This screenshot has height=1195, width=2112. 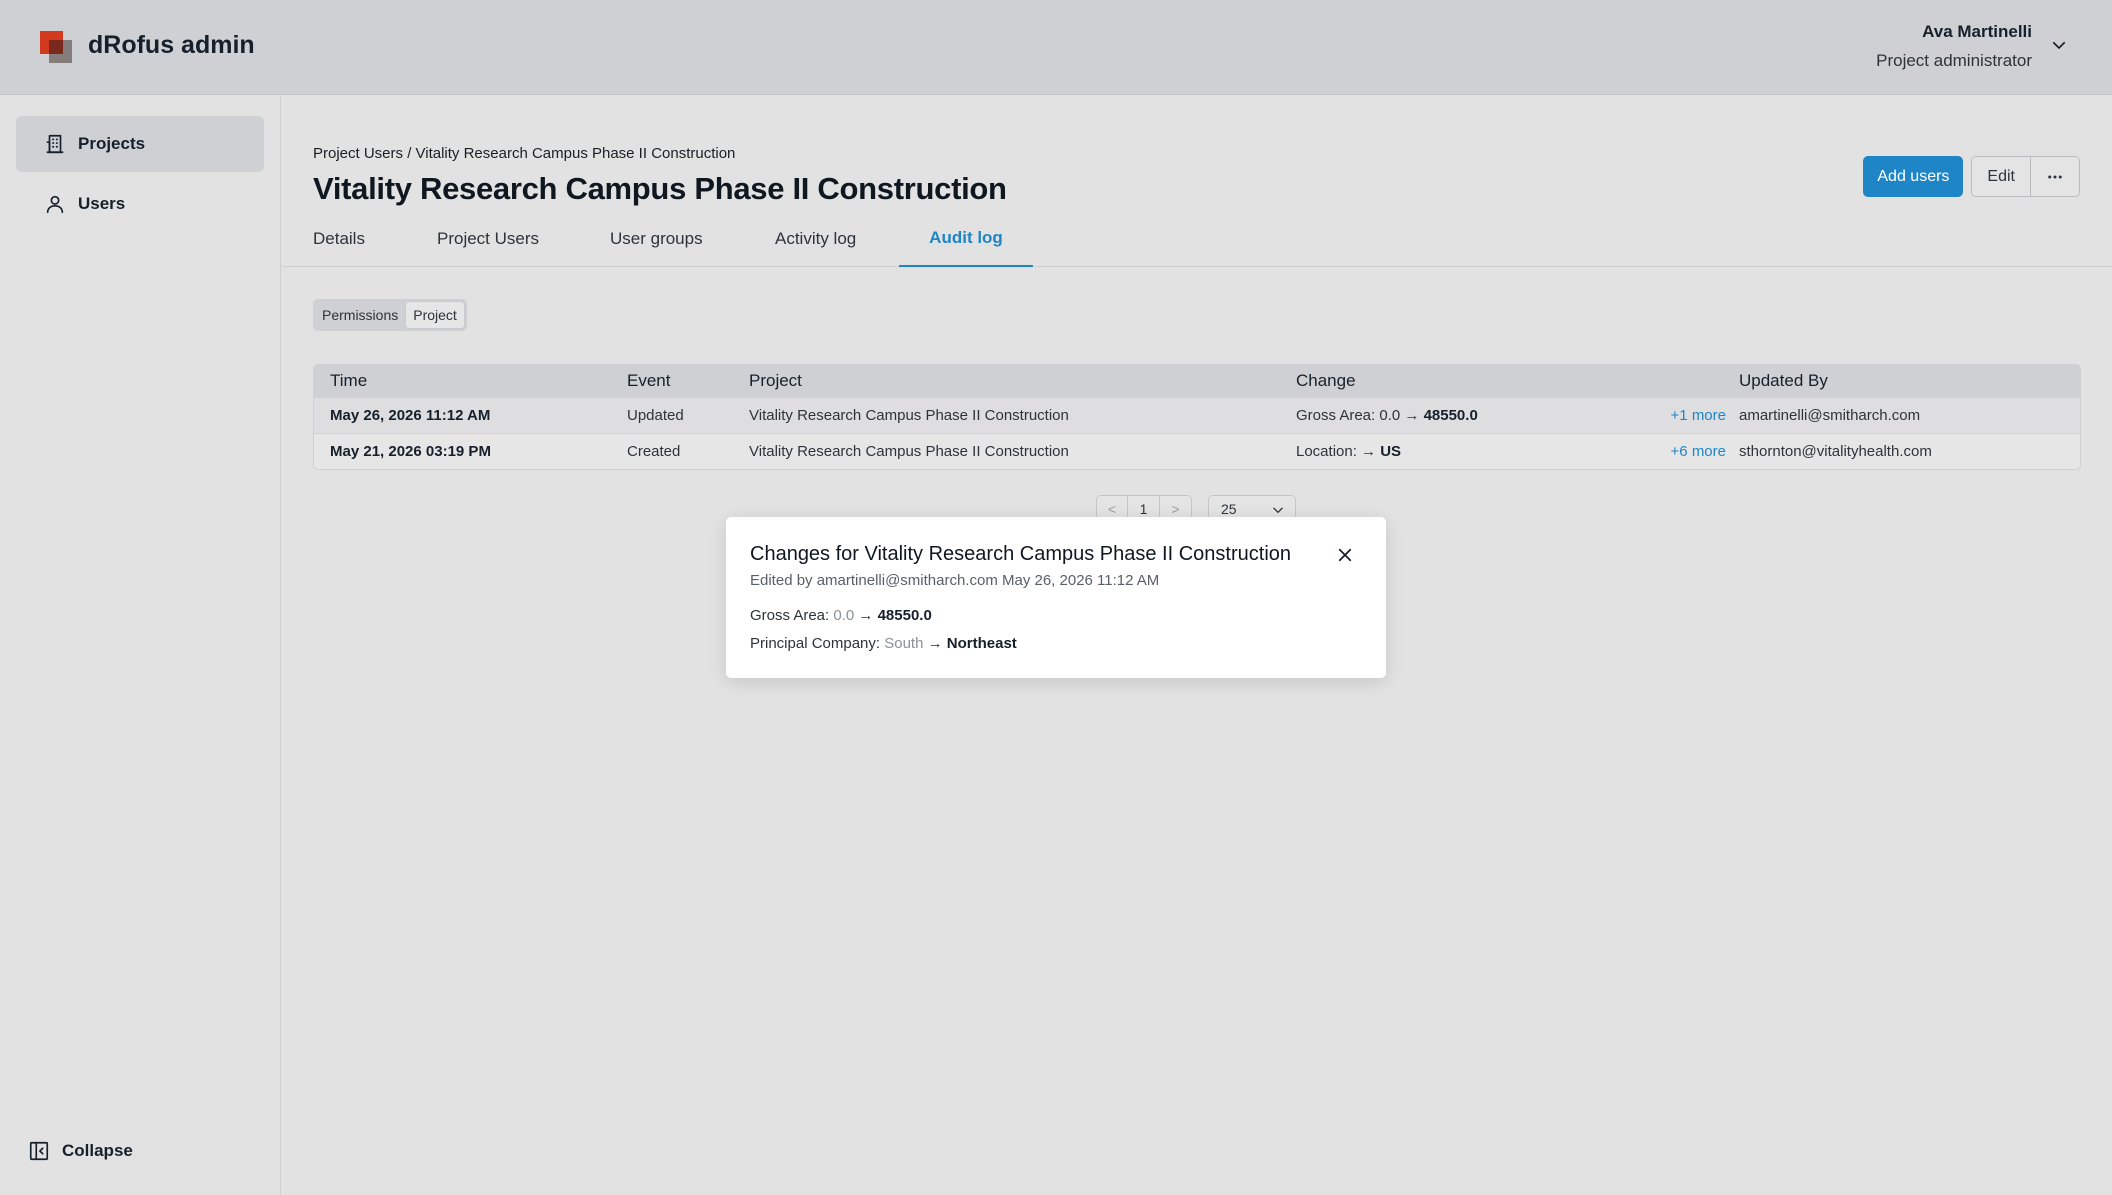 What do you see at coordinates (844, 615) in the screenshot?
I see `change-old-value: 0.0` at bounding box center [844, 615].